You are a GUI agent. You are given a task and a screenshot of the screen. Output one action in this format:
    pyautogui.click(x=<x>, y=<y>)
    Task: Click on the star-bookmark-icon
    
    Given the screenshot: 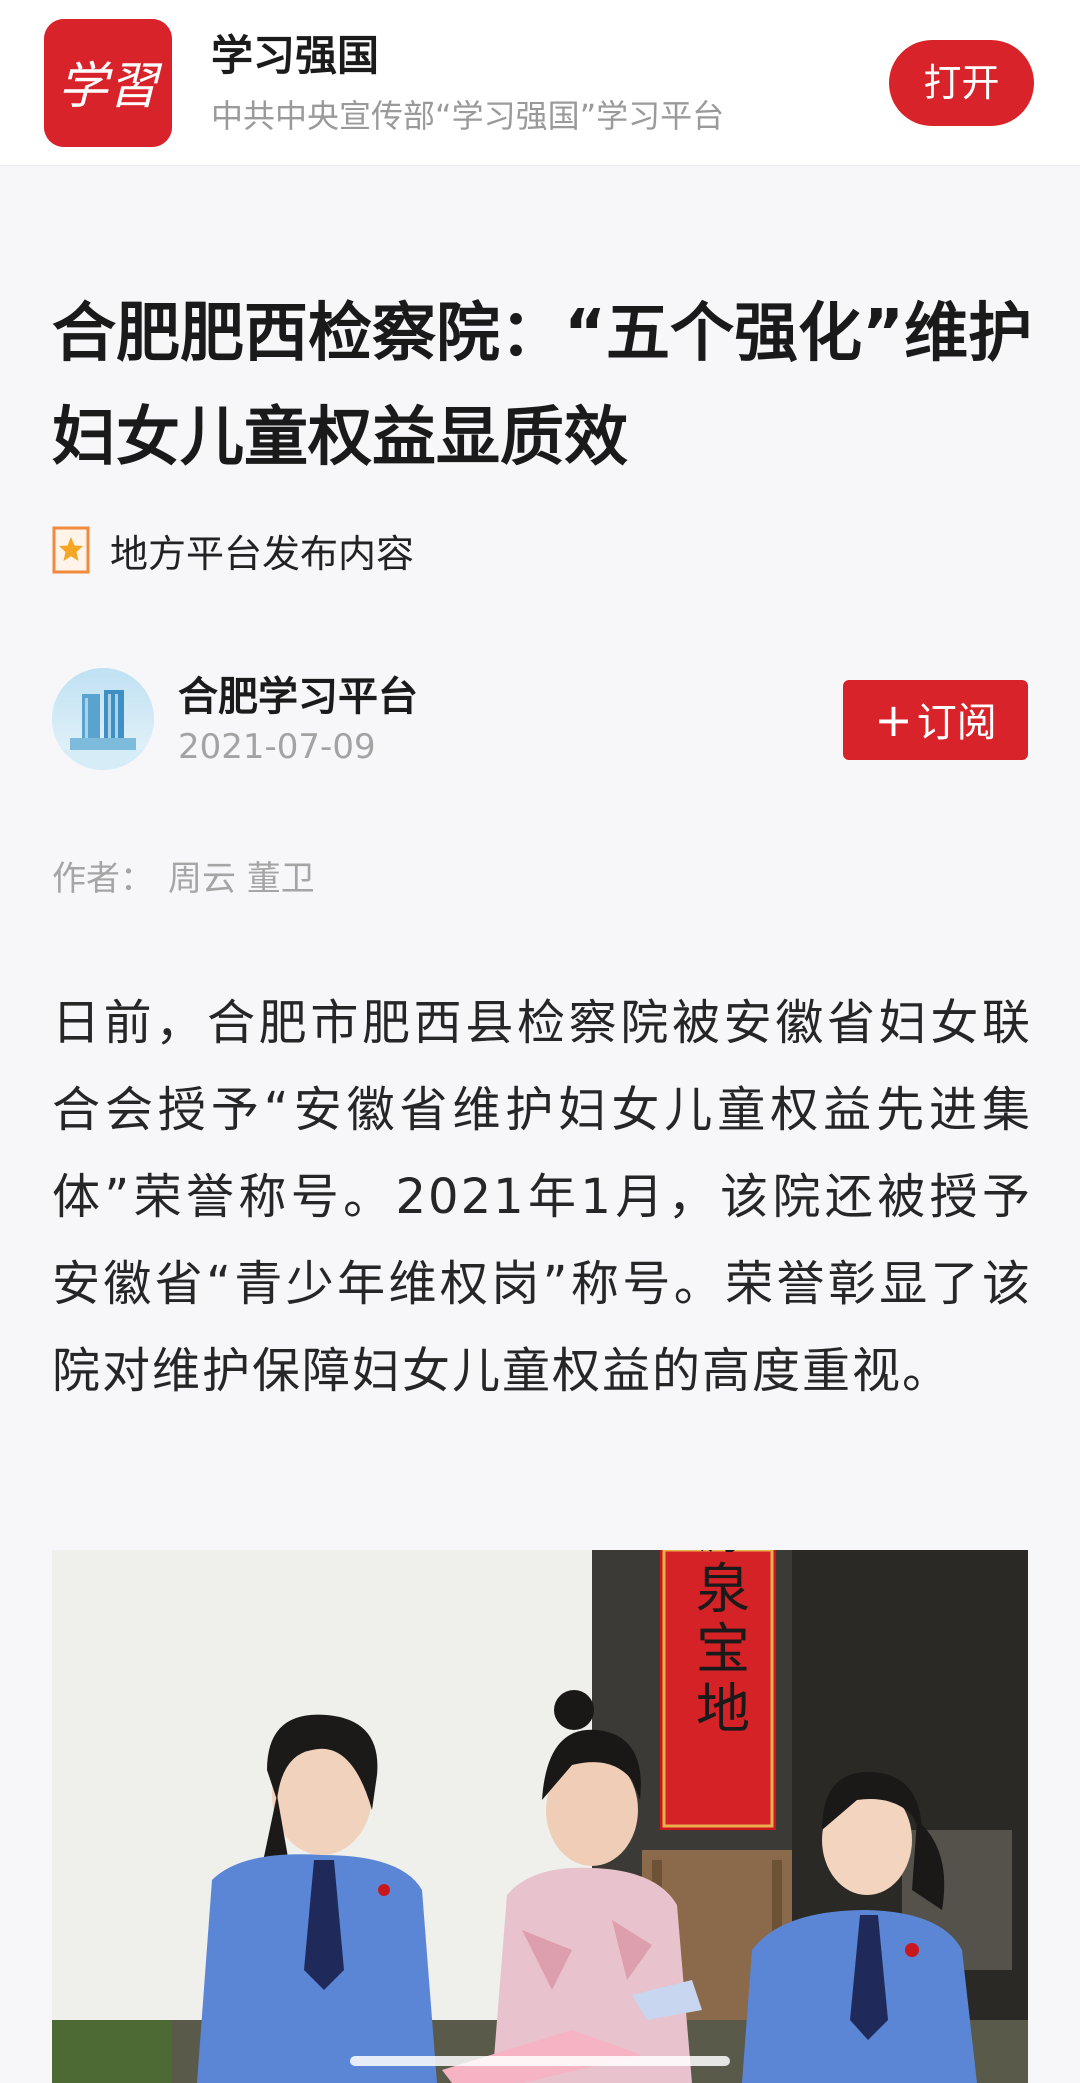 What is the action you would take?
    pyautogui.click(x=71, y=550)
    